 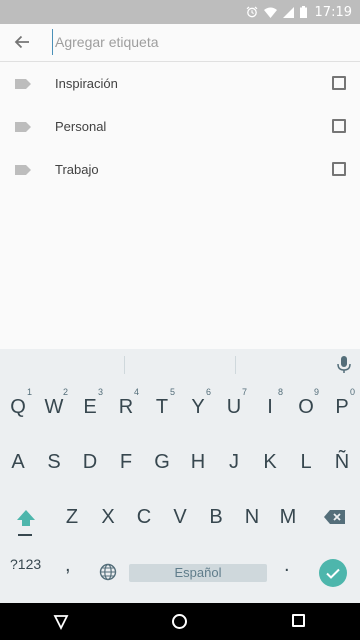 I want to click on key-y: Y, so click(x=198, y=407).